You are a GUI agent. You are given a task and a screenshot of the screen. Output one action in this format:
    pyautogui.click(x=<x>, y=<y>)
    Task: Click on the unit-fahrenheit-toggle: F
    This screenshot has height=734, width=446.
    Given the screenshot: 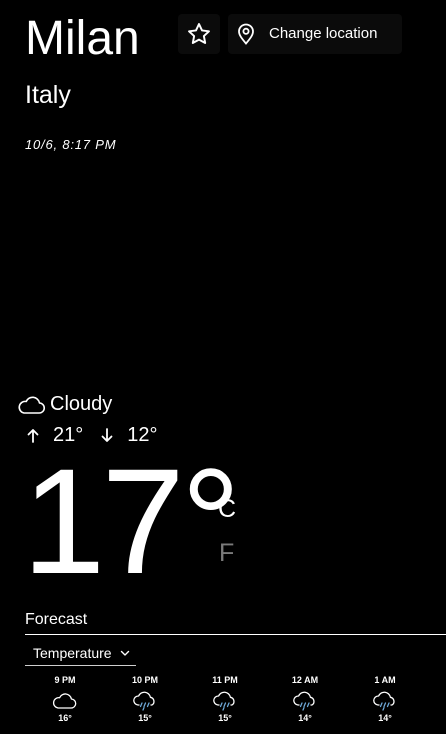 What is the action you would take?
    pyautogui.click(x=226, y=553)
    